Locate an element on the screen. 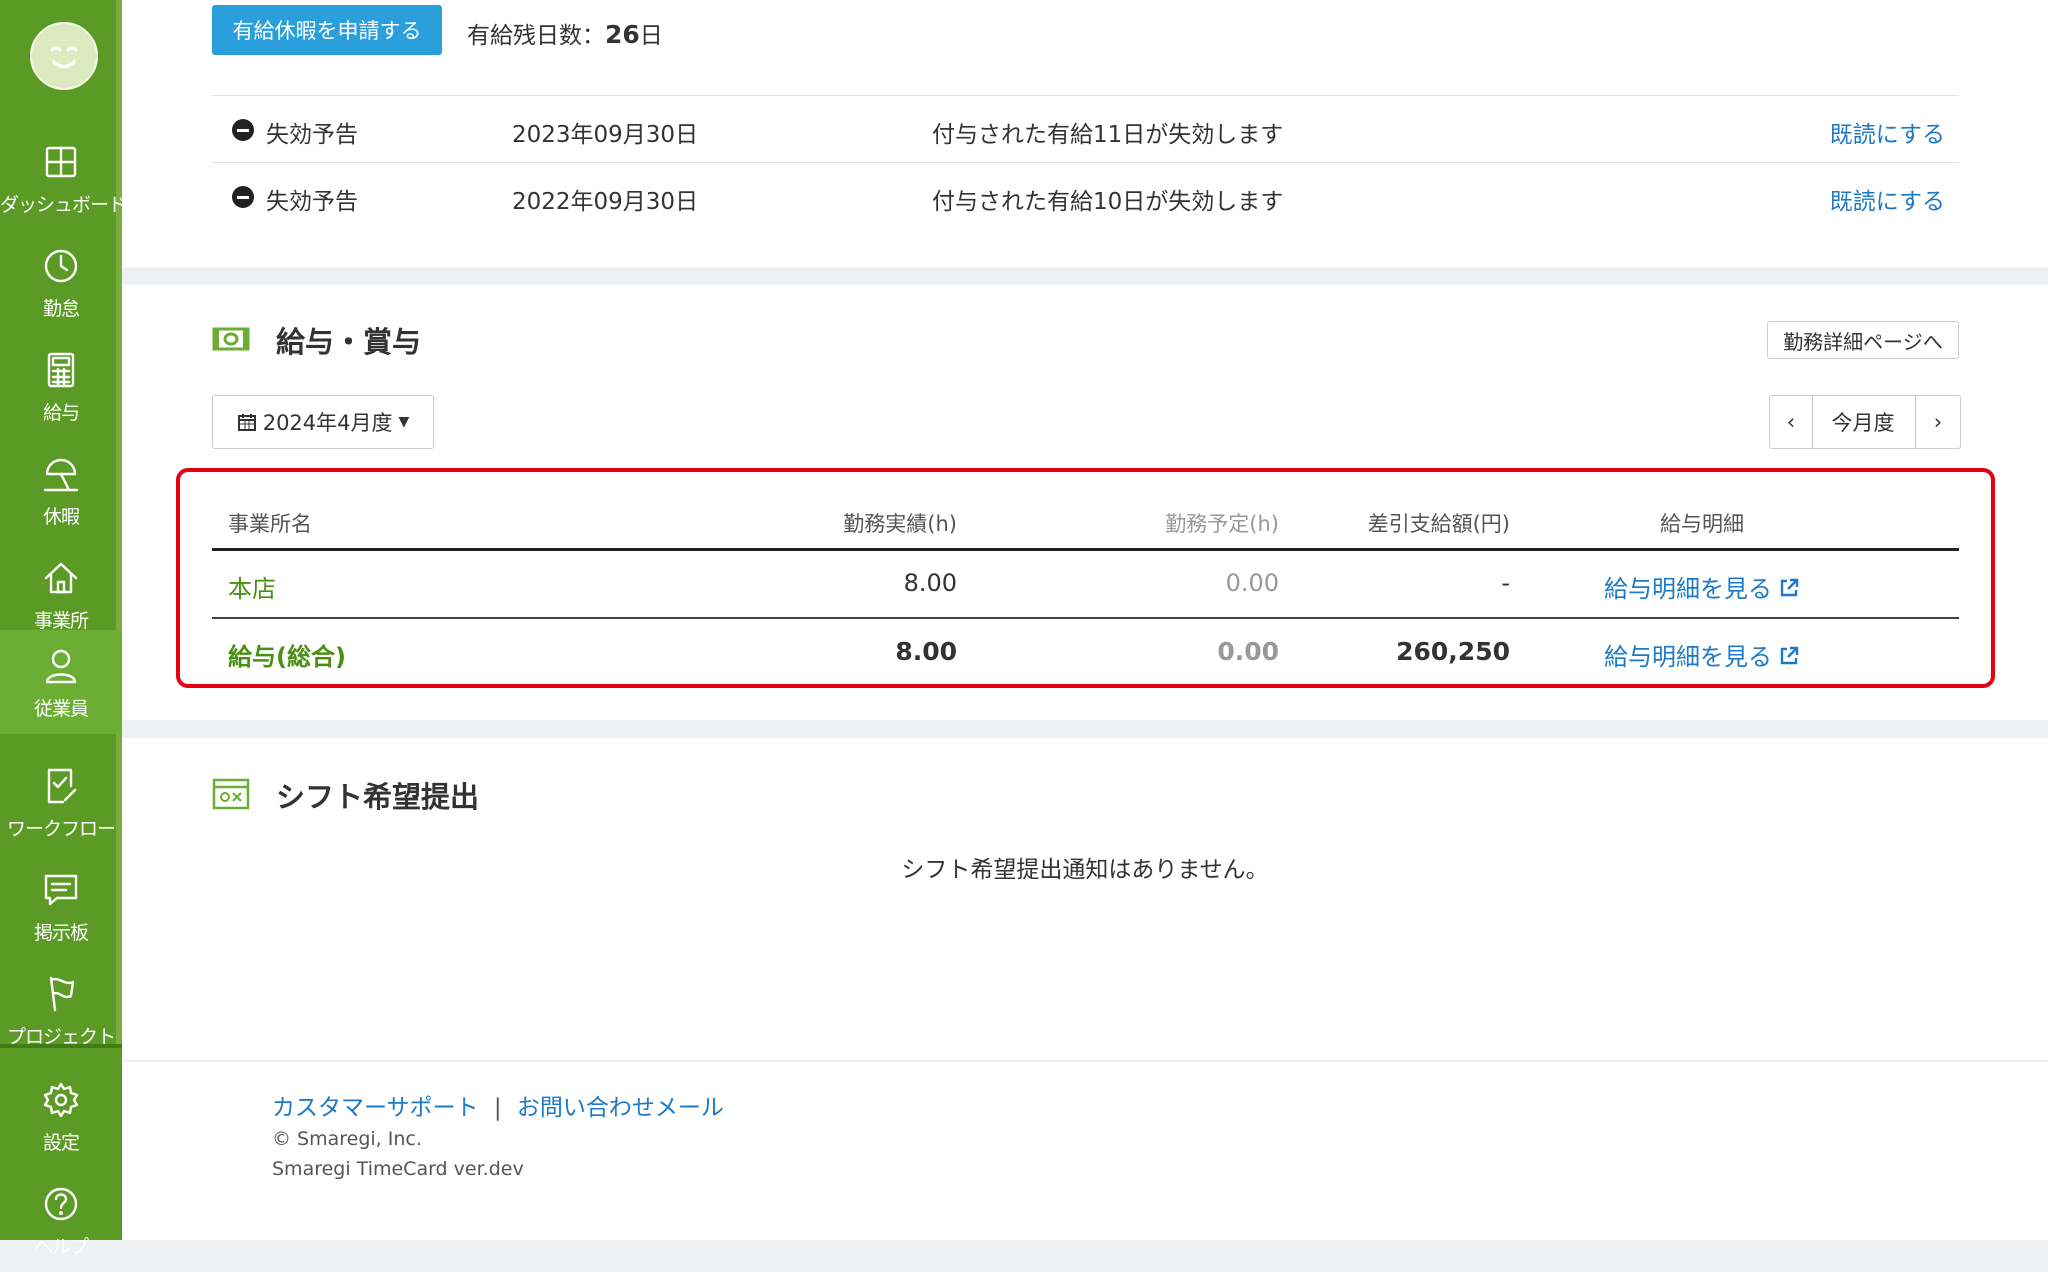  sidebar-item-salary: 給与 is located at coordinates (61, 386).